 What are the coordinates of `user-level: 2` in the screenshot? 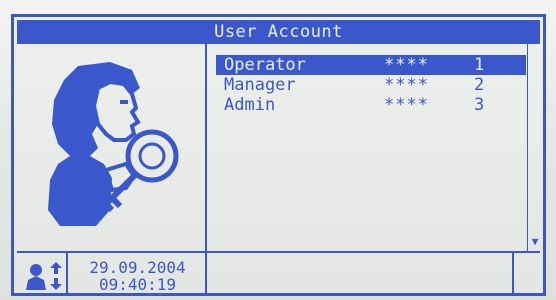 It's located at (479, 85).